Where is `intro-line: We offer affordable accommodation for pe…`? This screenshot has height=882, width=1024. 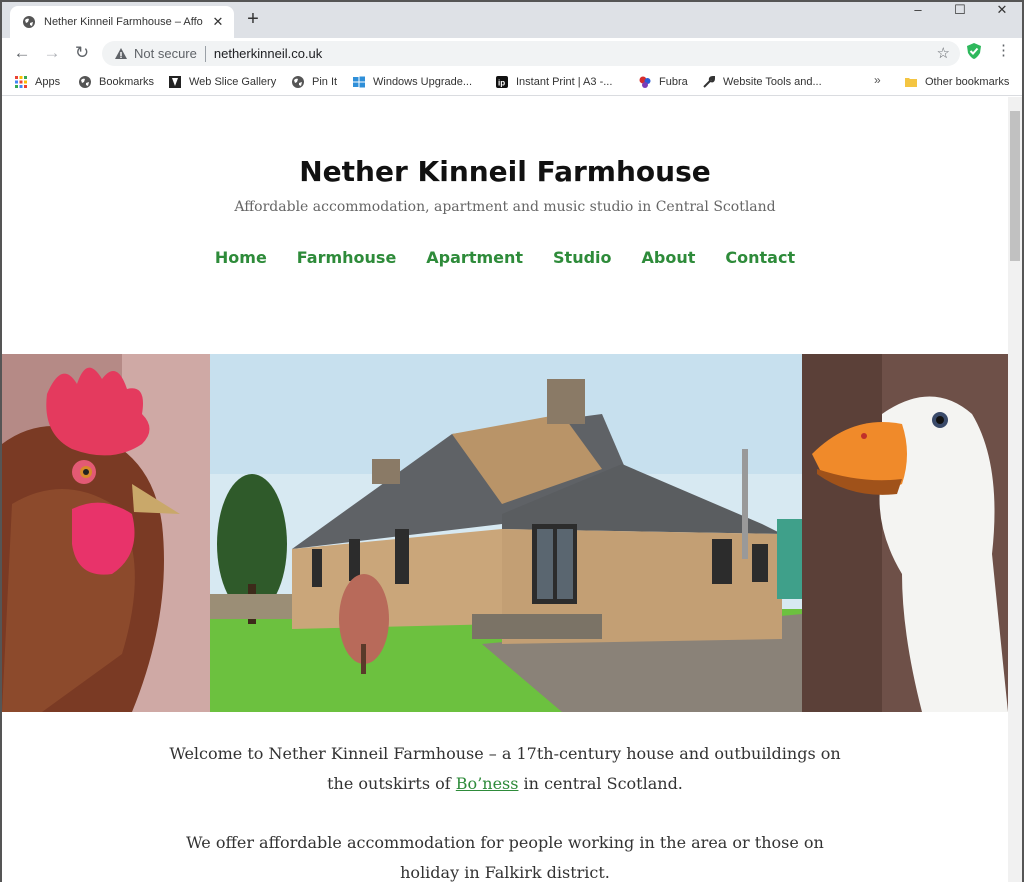 intro-line: We offer affordable accommodation for pe… is located at coordinates (505, 842).